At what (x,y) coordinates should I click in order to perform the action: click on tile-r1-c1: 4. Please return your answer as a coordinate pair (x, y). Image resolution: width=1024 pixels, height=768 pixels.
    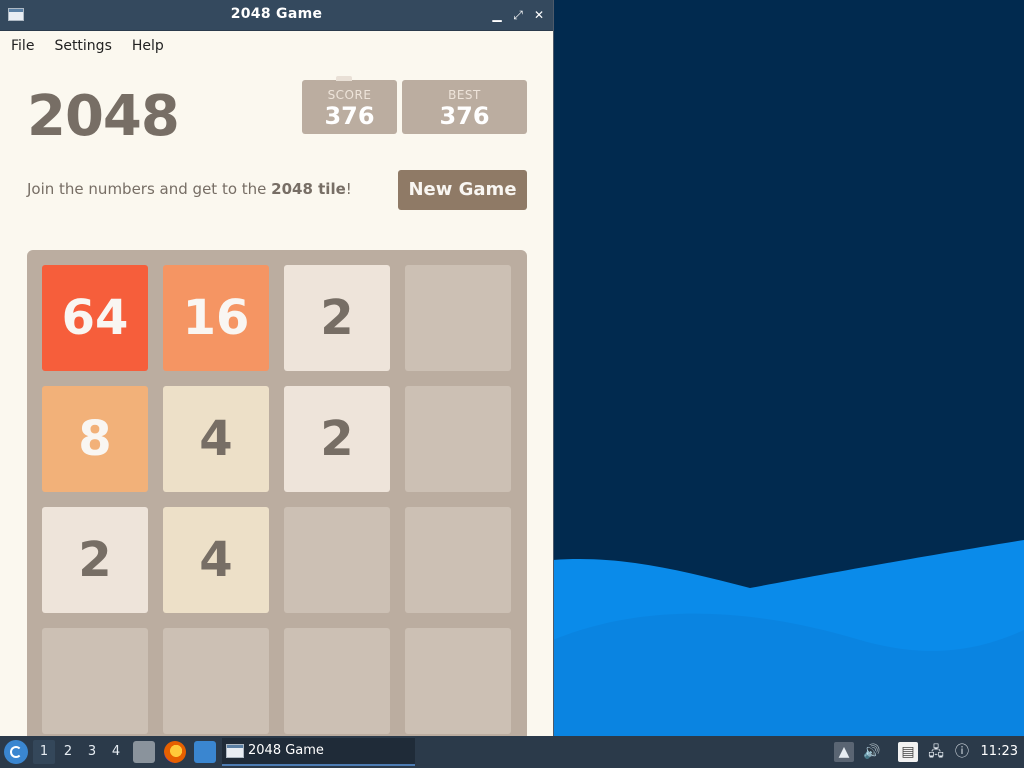
    Looking at the image, I should click on (216, 439).